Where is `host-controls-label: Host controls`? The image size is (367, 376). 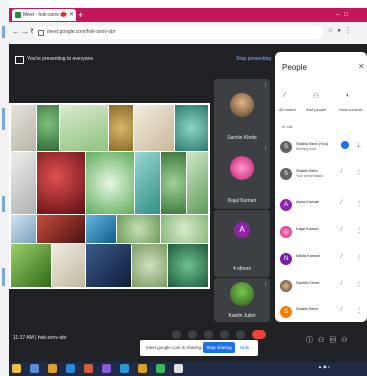
host-controls-label: Host controls is located at coordinates (350, 109).